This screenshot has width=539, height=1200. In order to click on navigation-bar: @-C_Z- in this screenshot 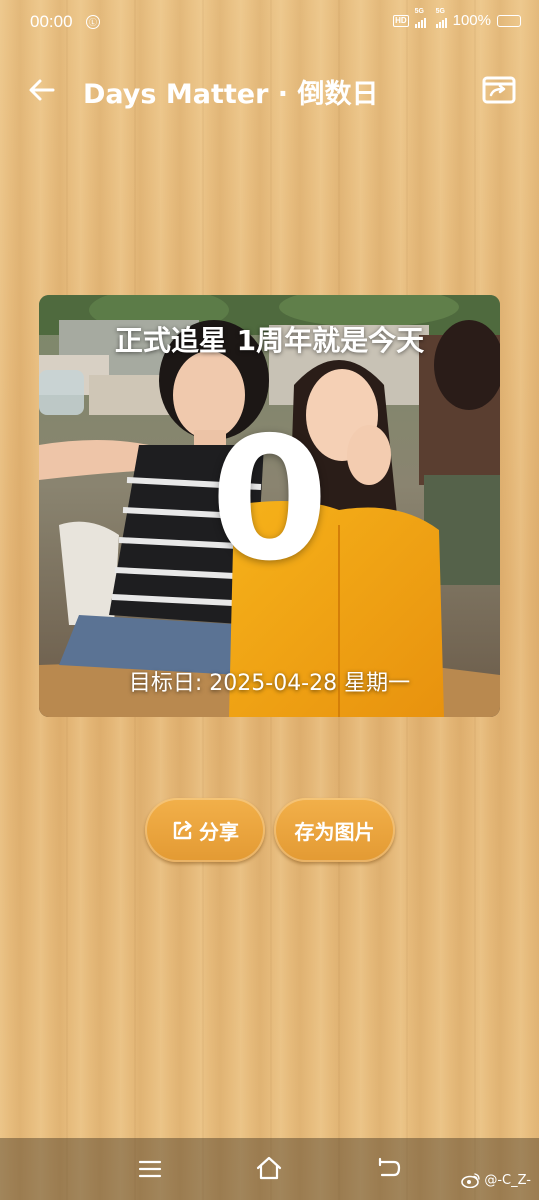, I will do `click(269, 1169)`.